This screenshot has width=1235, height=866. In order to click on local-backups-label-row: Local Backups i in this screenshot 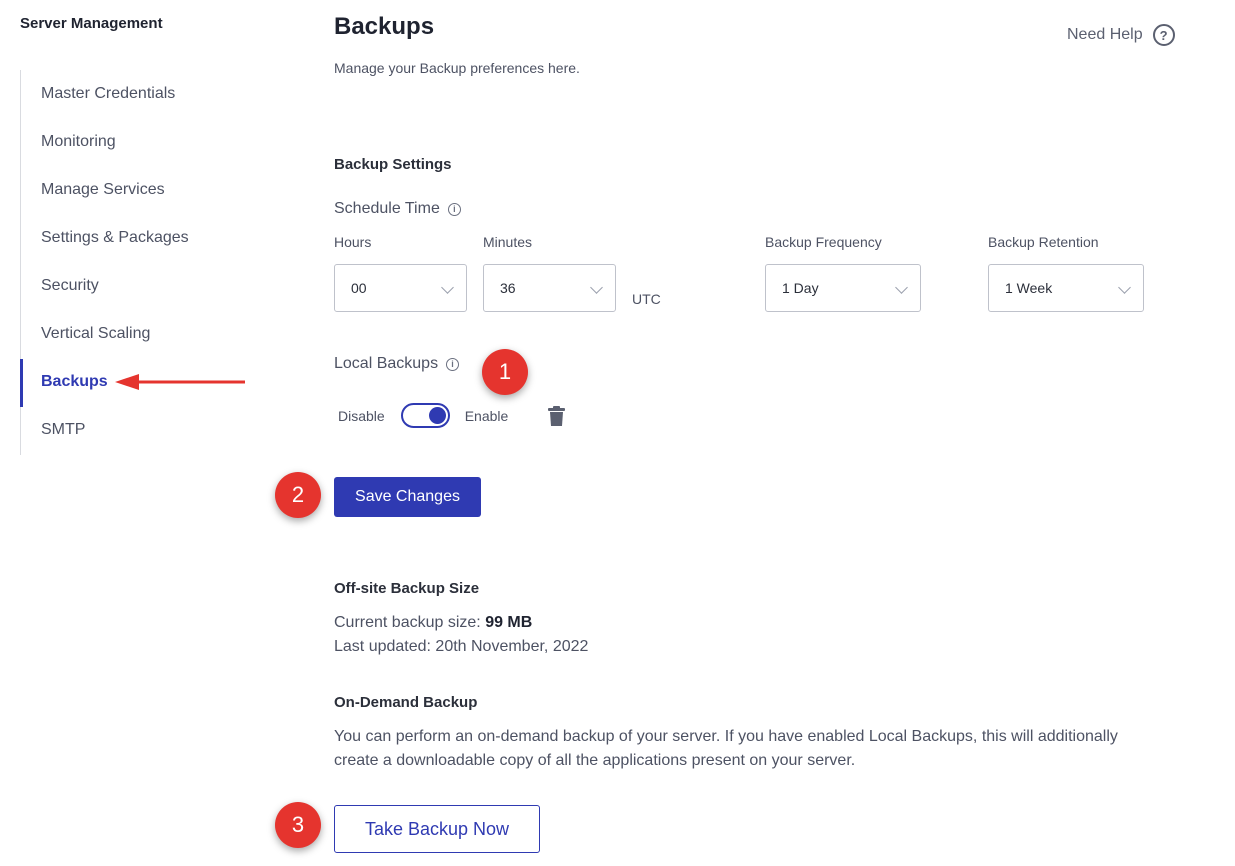, I will do `click(397, 364)`.